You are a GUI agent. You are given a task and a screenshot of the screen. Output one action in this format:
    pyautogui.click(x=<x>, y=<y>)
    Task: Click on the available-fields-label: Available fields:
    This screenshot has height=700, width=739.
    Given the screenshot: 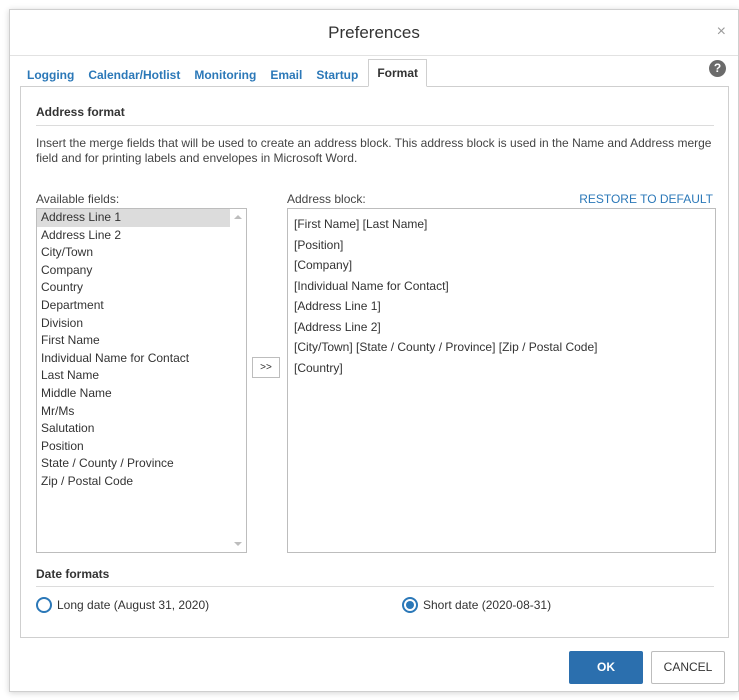 What is the action you would take?
    pyautogui.click(x=78, y=199)
    